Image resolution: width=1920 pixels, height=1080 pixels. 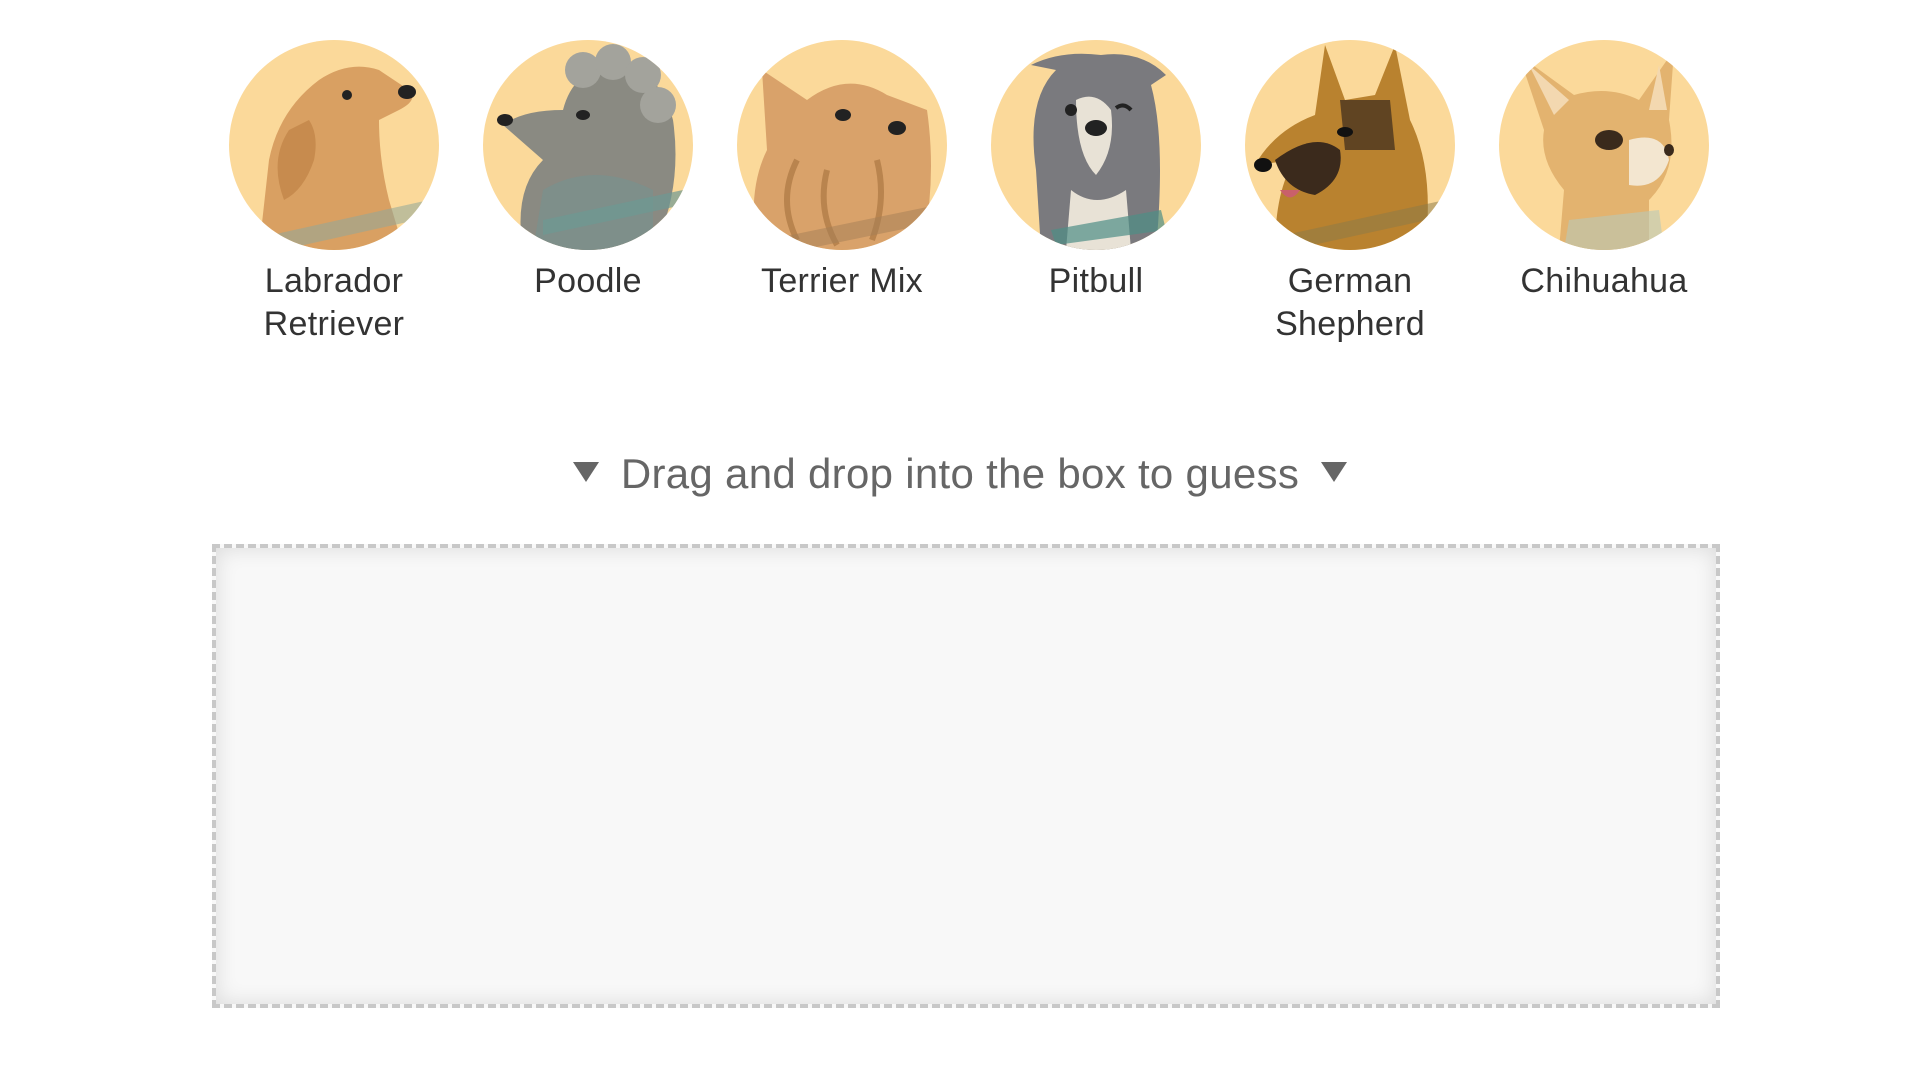 I want to click on german-shepherd-portrait-icon, so click(x=1350, y=145).